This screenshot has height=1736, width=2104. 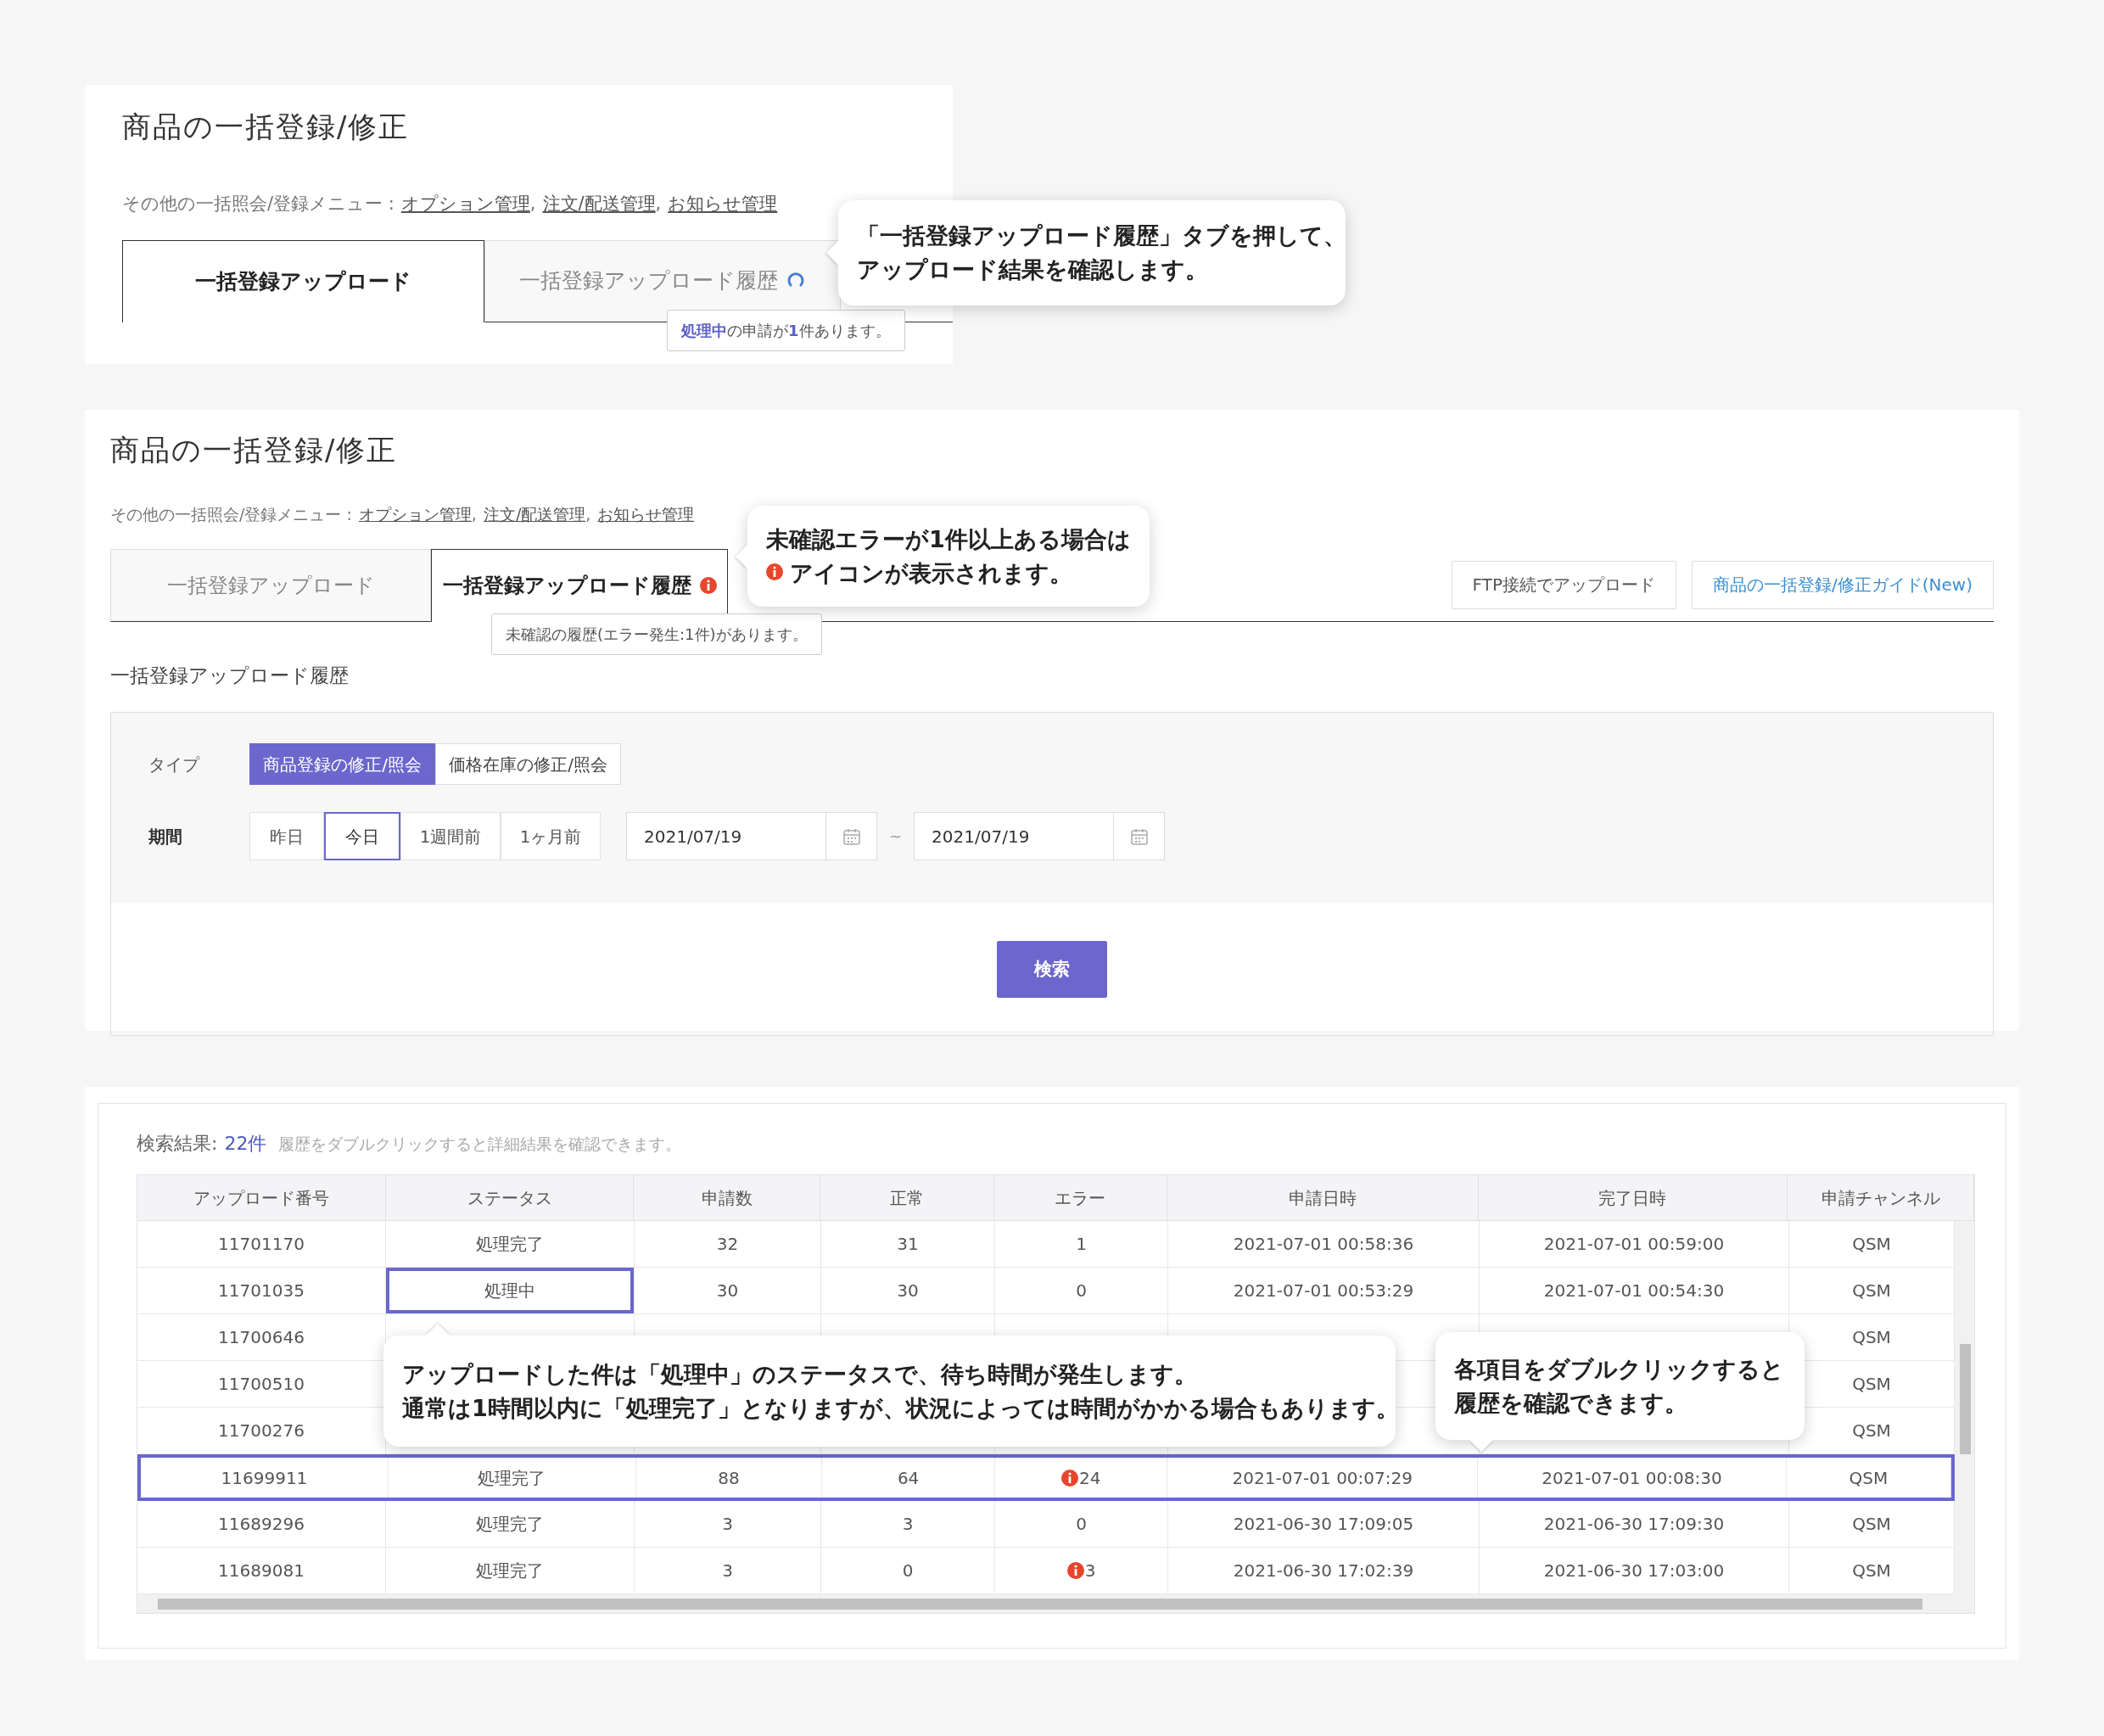 I want to click on table-cell: 11689081, so click(x=261, y=1571).